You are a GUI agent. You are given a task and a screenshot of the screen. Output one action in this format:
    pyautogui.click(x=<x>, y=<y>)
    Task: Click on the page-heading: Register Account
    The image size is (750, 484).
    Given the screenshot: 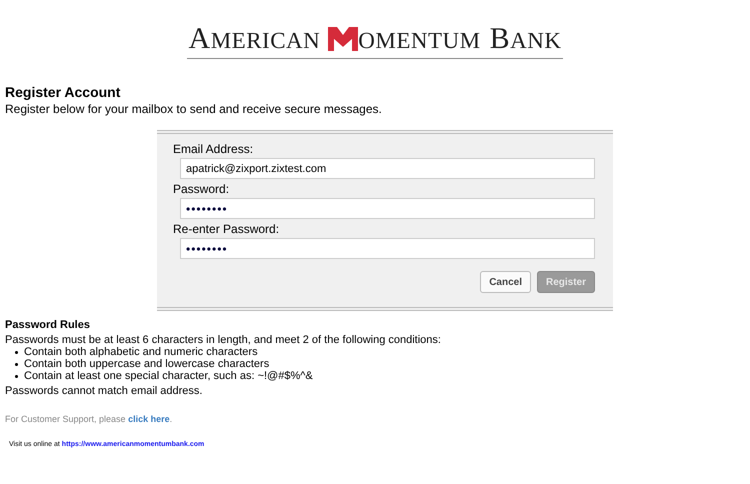 What is the action you would take?
    pyautogui.click(x=63, y=92)
    